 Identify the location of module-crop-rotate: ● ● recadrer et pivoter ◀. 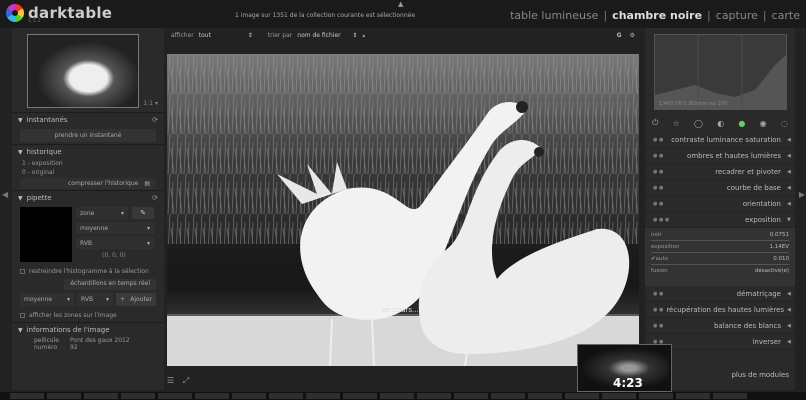
(720, 172).